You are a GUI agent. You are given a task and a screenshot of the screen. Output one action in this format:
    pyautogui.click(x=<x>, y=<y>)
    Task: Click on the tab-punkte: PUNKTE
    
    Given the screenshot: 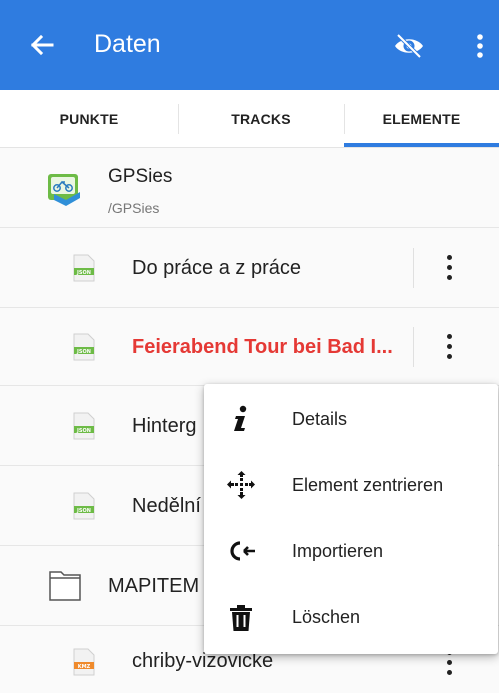 What is the action you would take?
    pyautogui.click(x=89, y=119)
    